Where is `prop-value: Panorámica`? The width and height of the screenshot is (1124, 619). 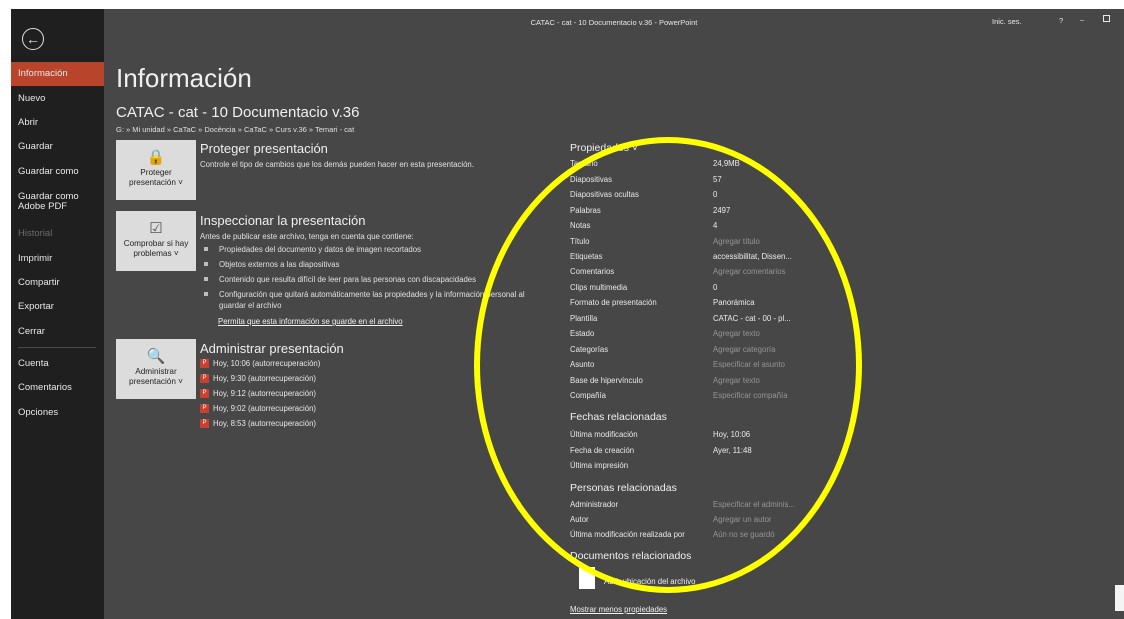 prop-value: Panorámica is located at coordinates (734, 302).